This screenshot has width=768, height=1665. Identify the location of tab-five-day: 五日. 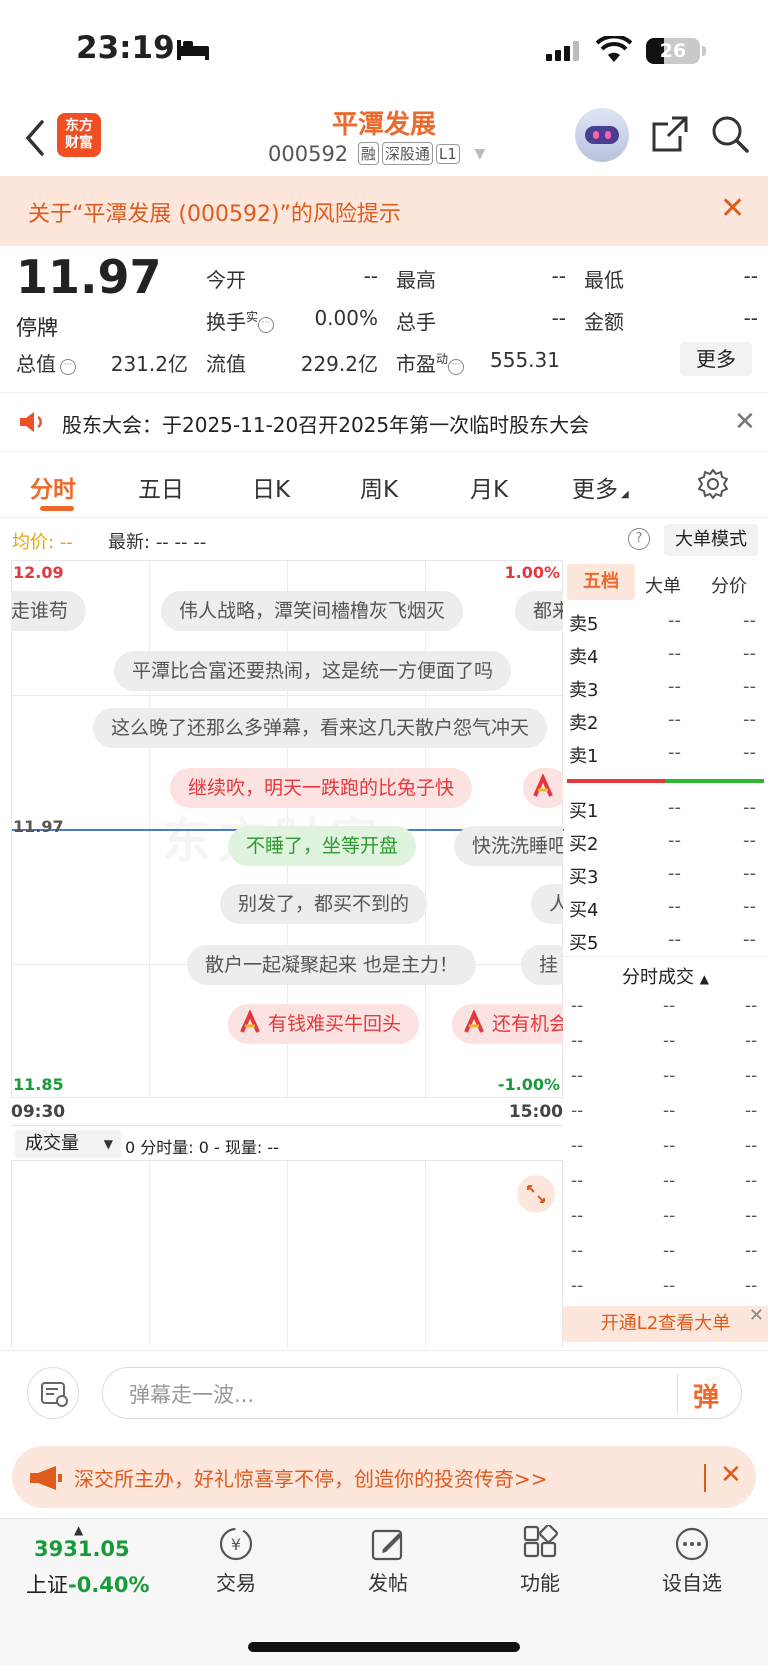
(161, 487).